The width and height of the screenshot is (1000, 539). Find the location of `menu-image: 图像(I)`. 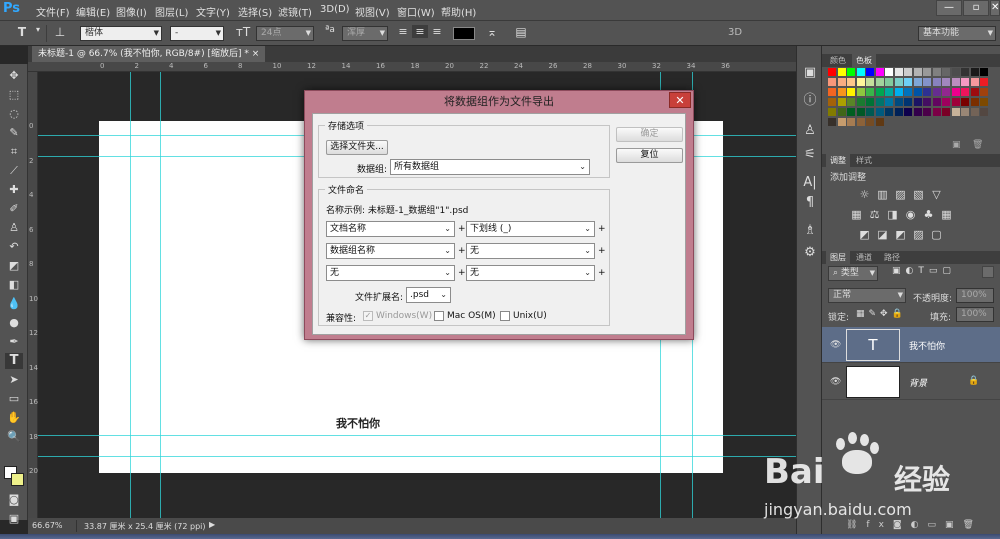

menu-image: 图像(I) is located at coordinates (131, 11).